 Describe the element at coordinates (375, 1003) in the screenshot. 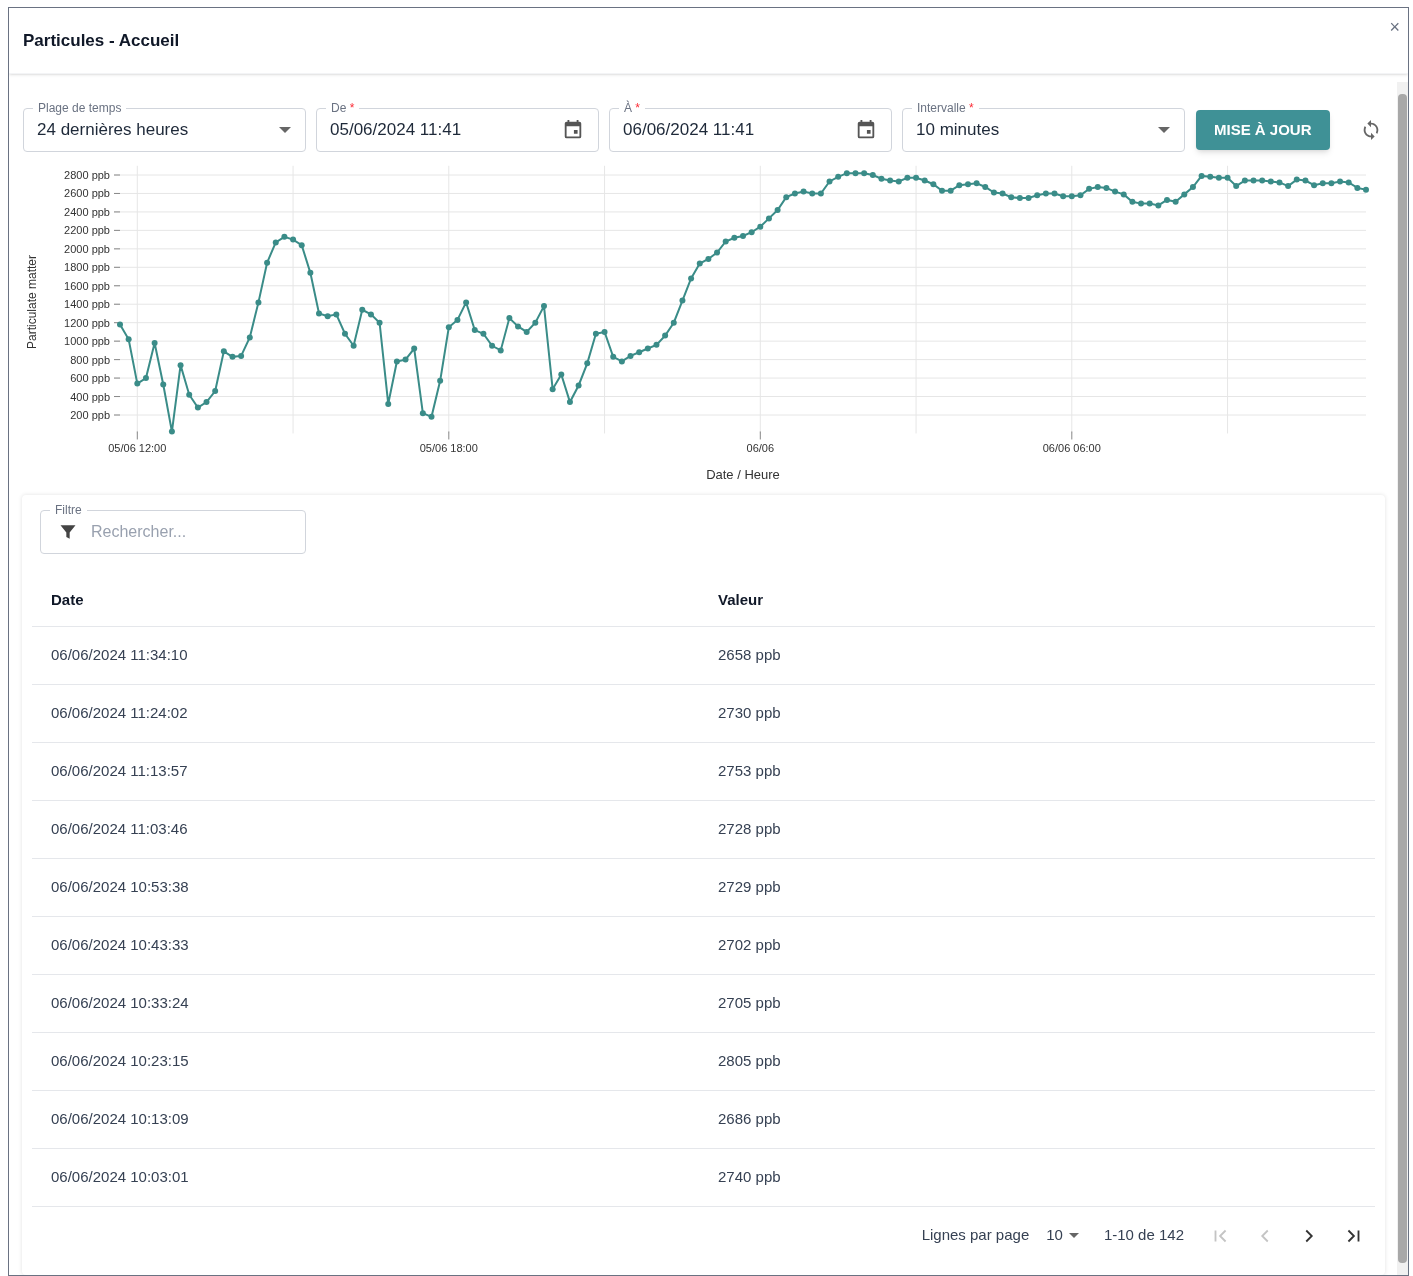

I see `table-cell: 06/06/2024 10:33:24` at that location.